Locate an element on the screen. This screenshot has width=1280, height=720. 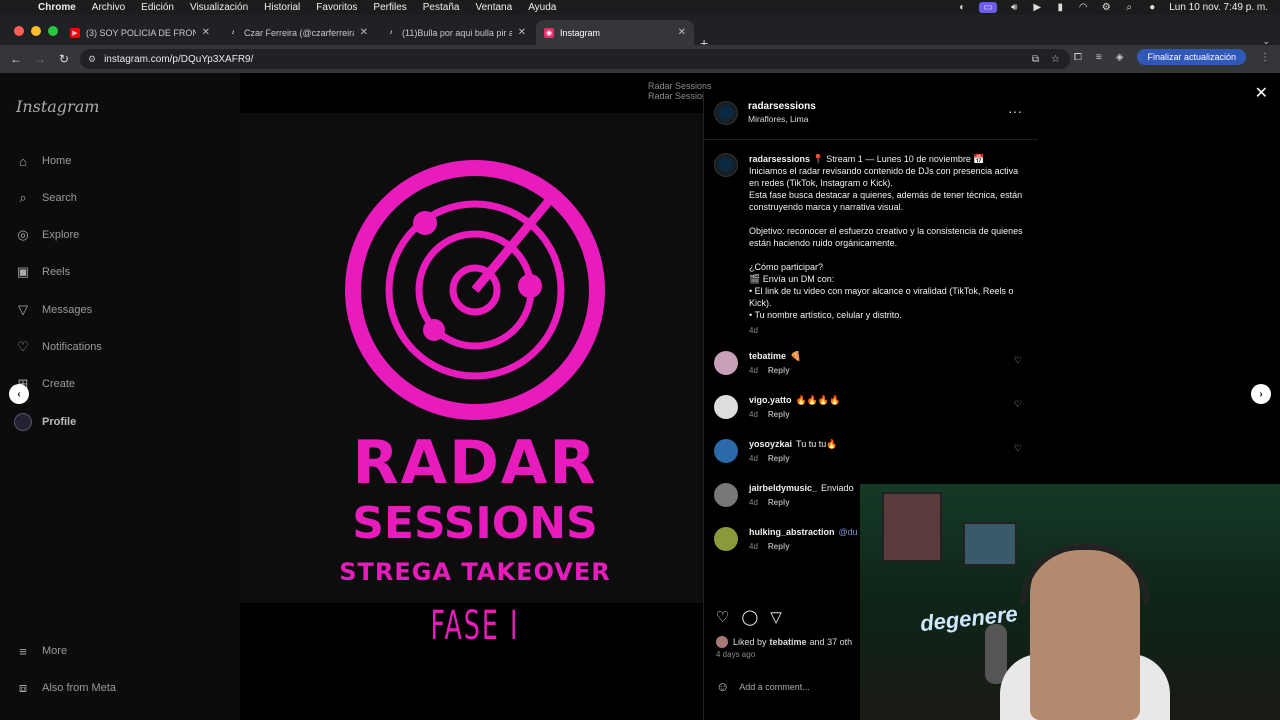
sidebar-item-search: ⌕ Search is located at coordinates (45, 198).